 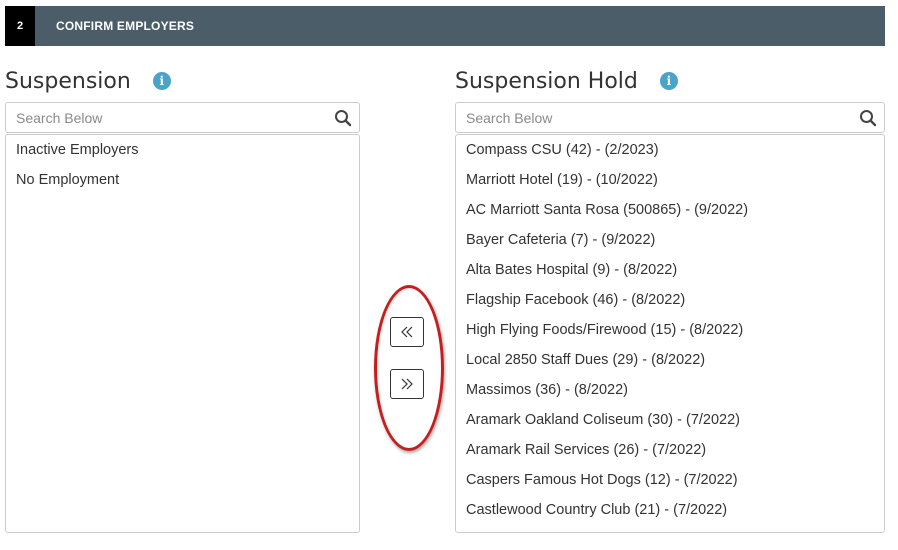 What do you see at coordinates (670, 240) in the screenshot?
I see `list-item: Bayer Cafeteria (7) - (9/2022)` at bounding box center [670, 240].